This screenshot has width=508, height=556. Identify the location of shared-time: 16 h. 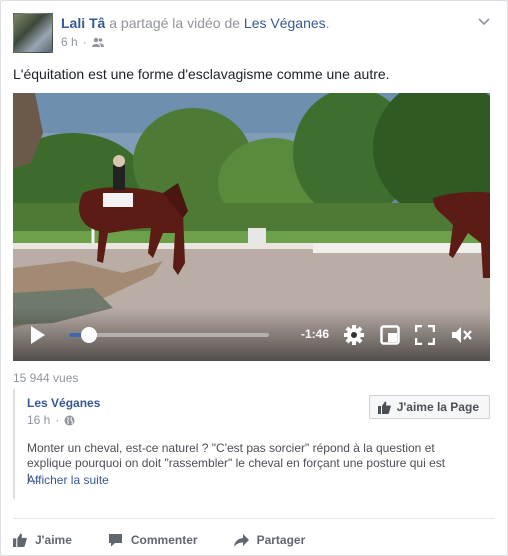
(38, 420).